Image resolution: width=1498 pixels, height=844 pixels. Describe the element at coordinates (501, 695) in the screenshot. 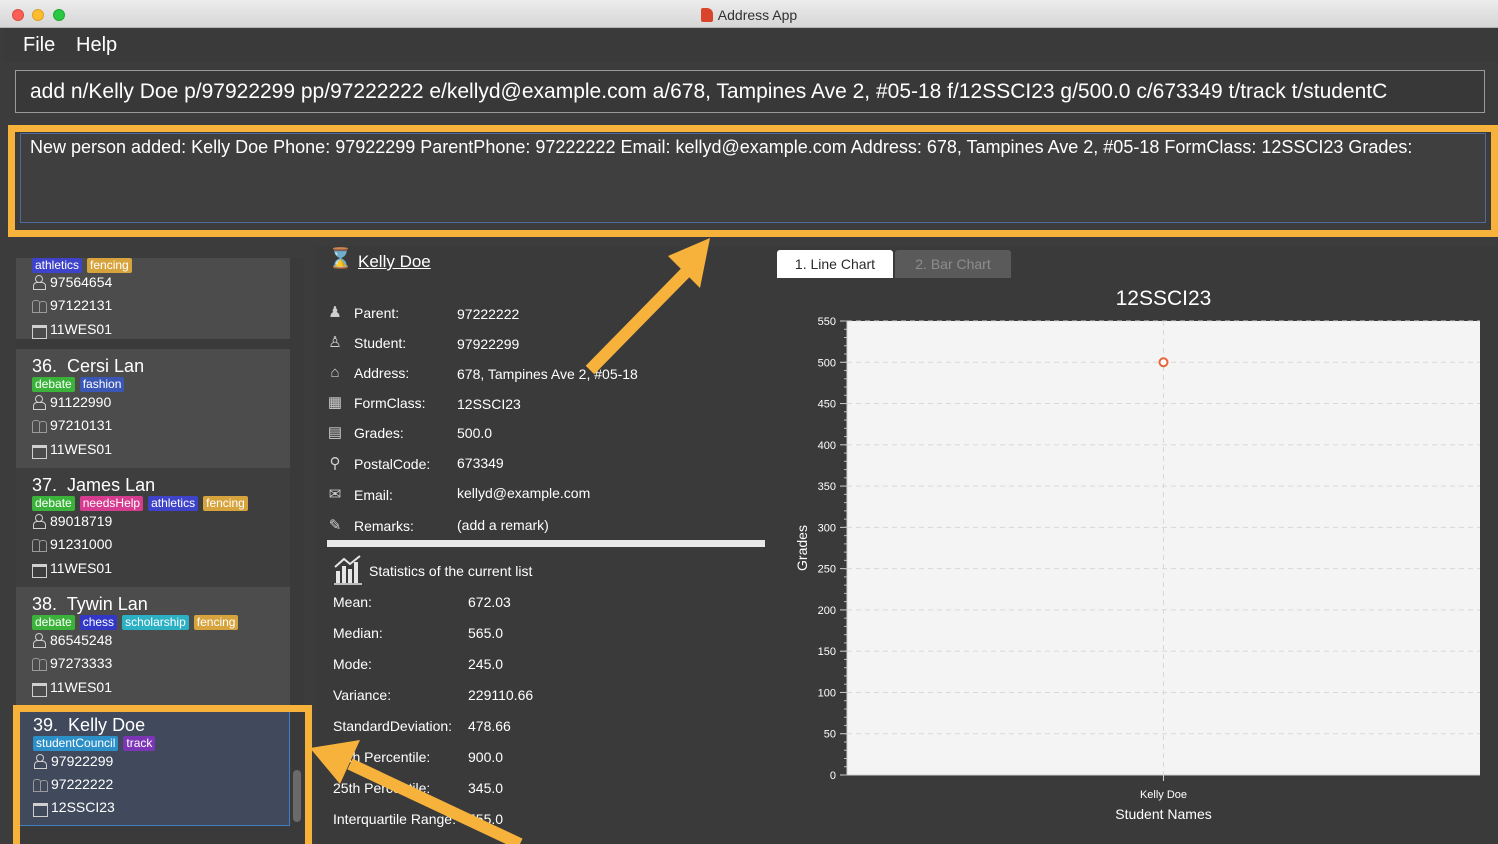

I see `variance-value: 229110.66` at that location.